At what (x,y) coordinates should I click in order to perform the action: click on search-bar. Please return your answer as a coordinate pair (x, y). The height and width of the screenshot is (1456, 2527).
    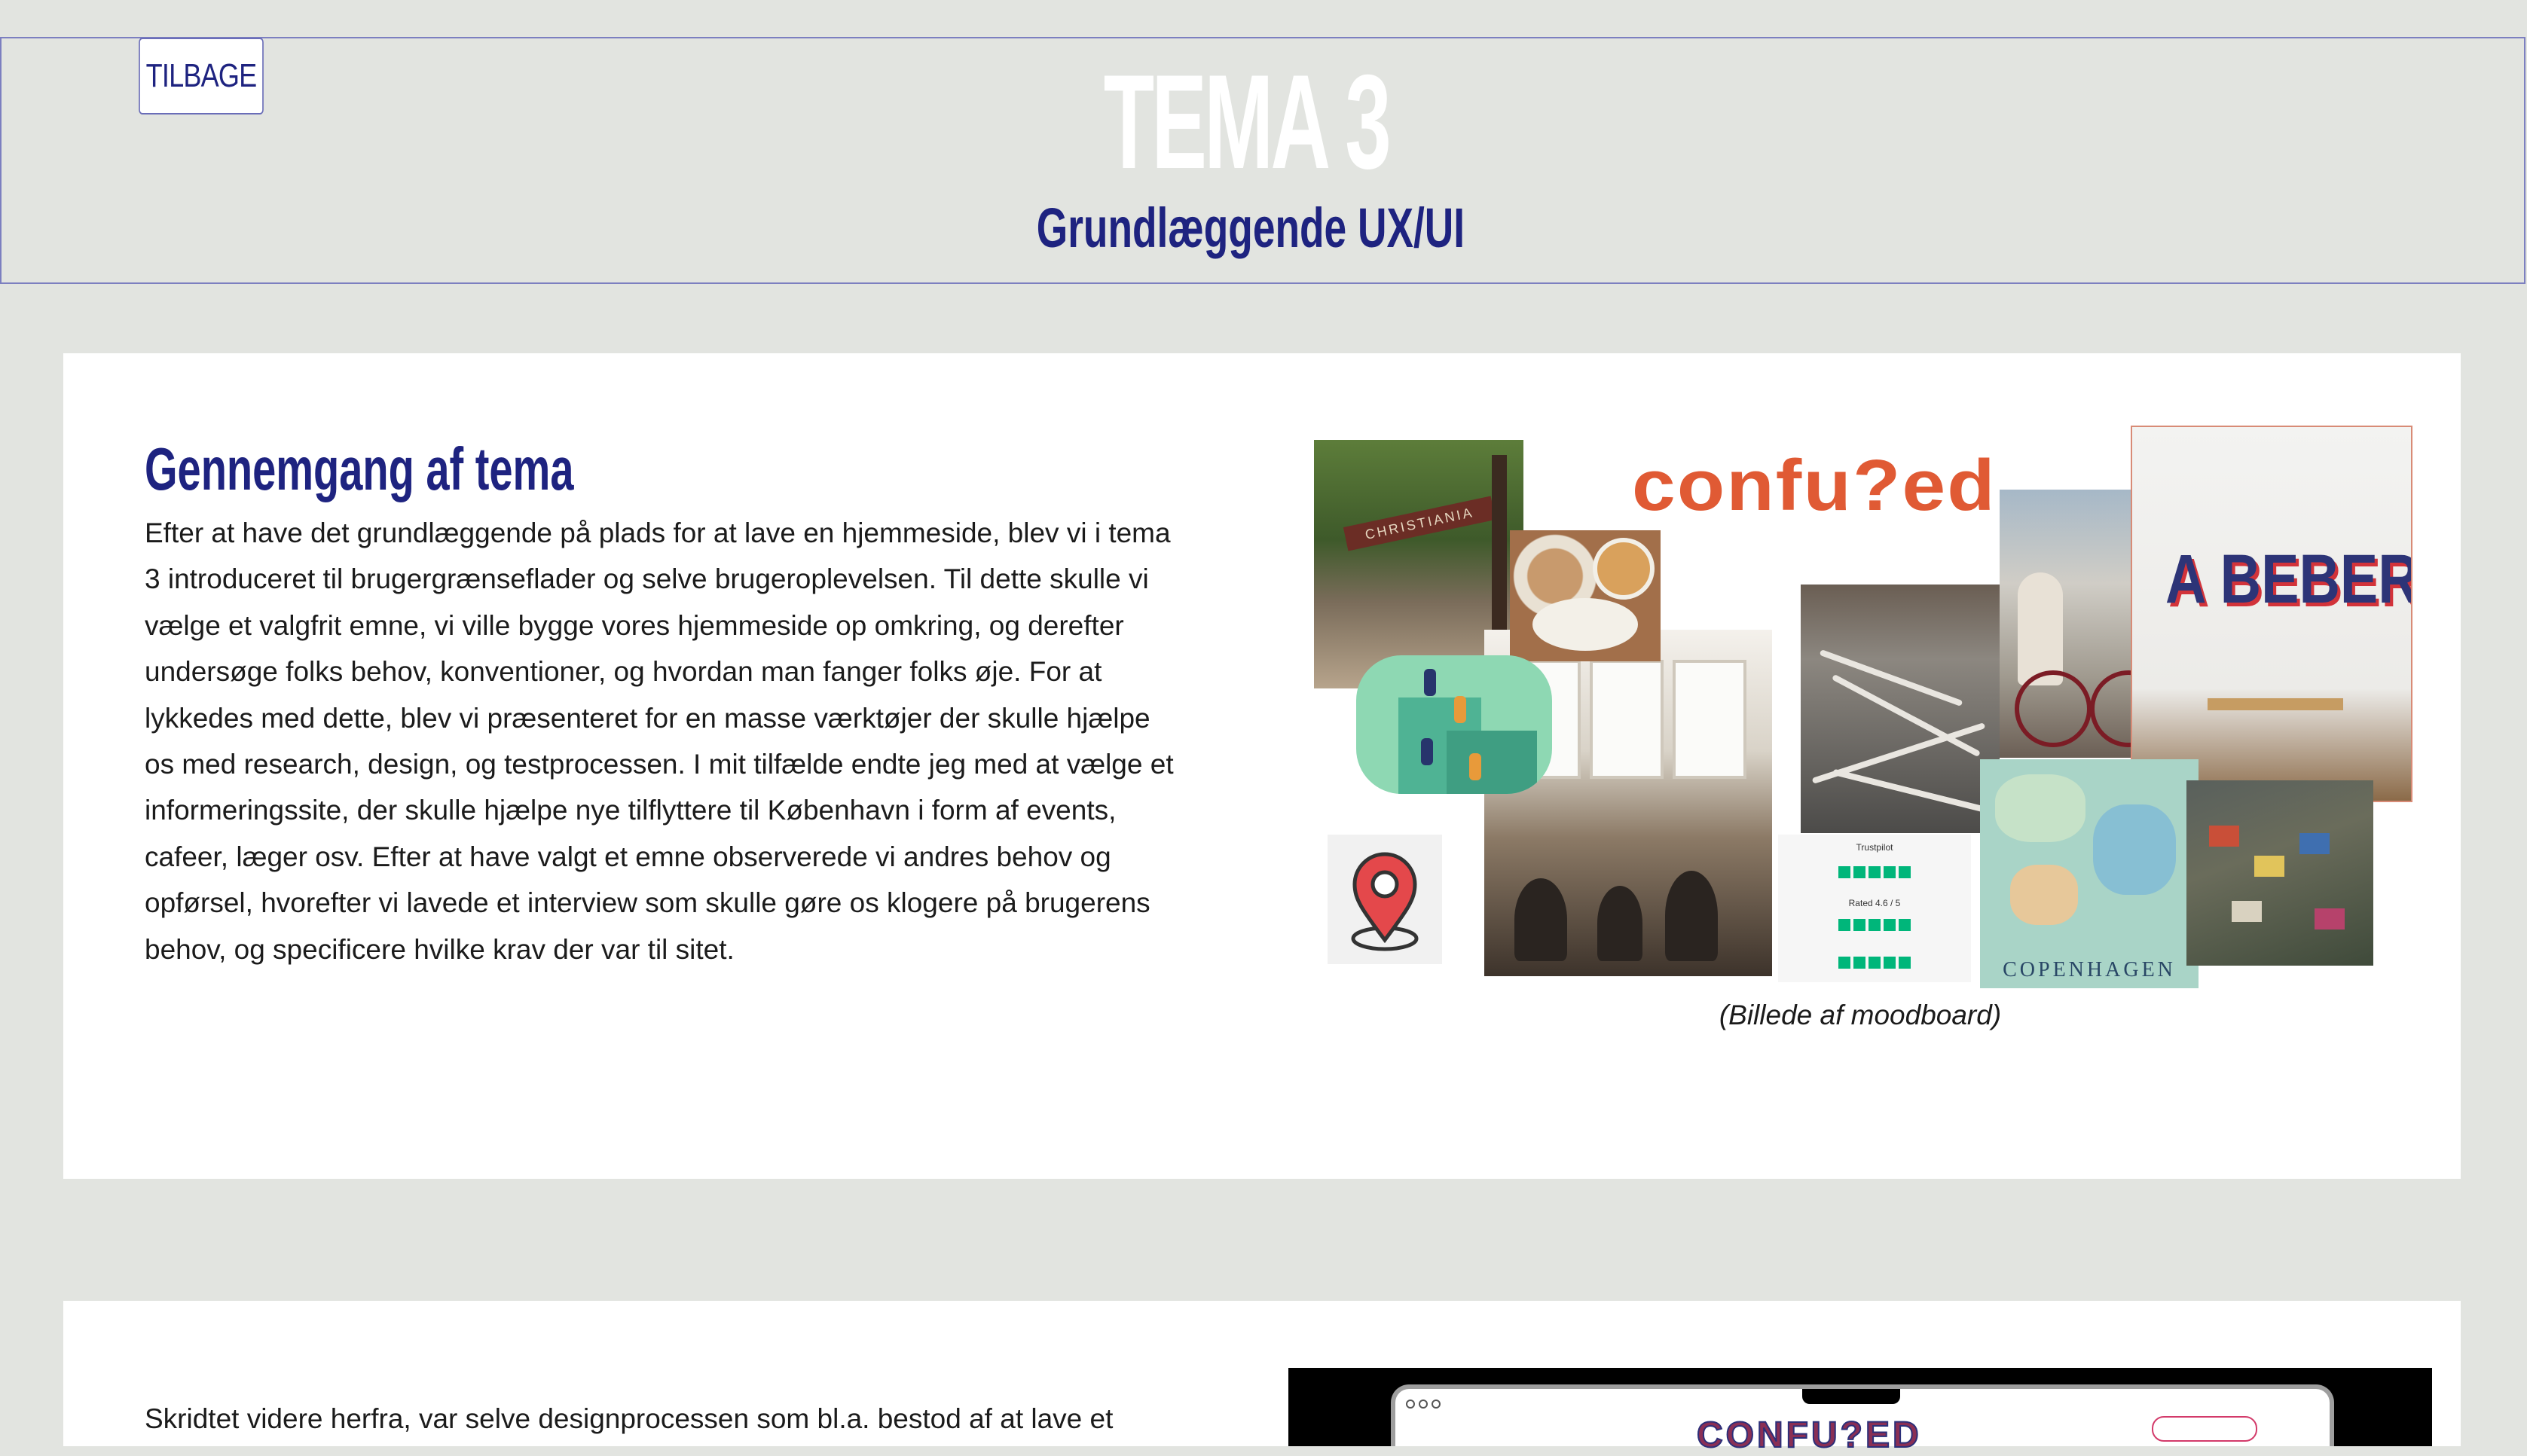
    Looking at the image, I should click on (2204, 1429).